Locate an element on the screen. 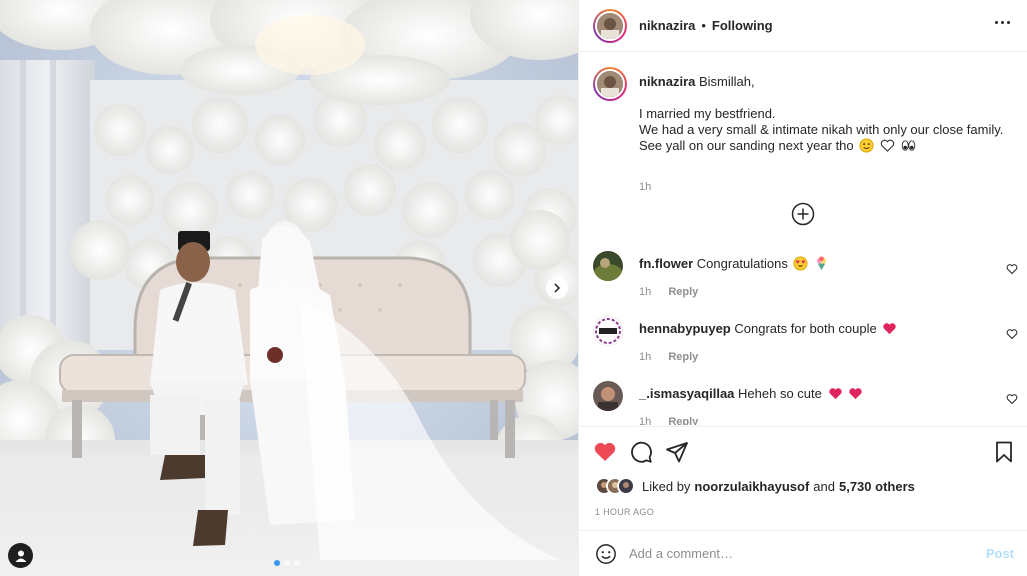  more-icon is located at coordinates (996, 22).